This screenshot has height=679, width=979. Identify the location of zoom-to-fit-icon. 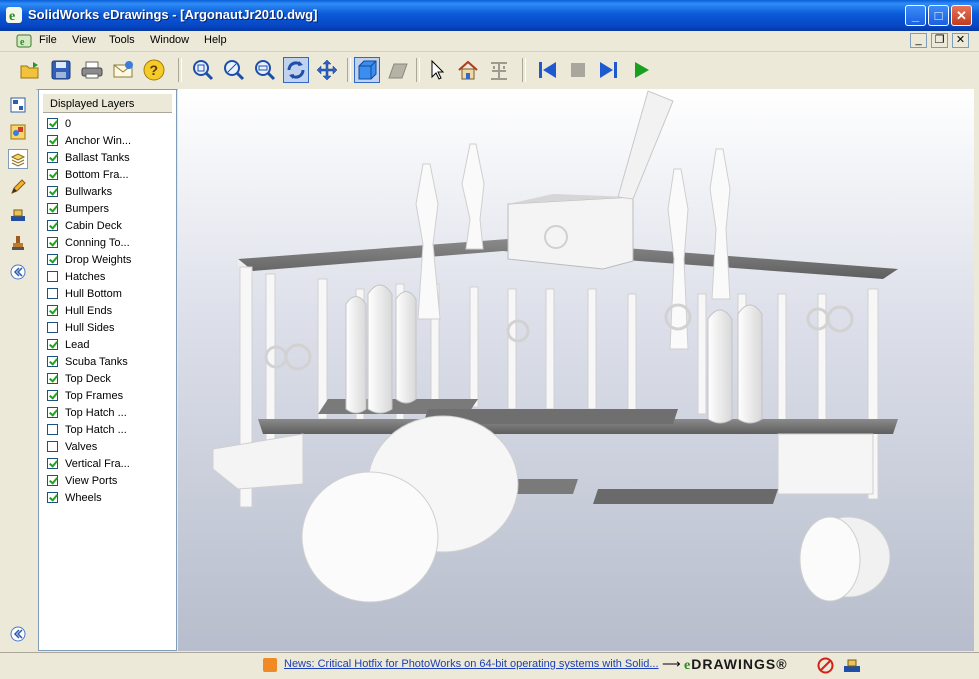
(203, 70).